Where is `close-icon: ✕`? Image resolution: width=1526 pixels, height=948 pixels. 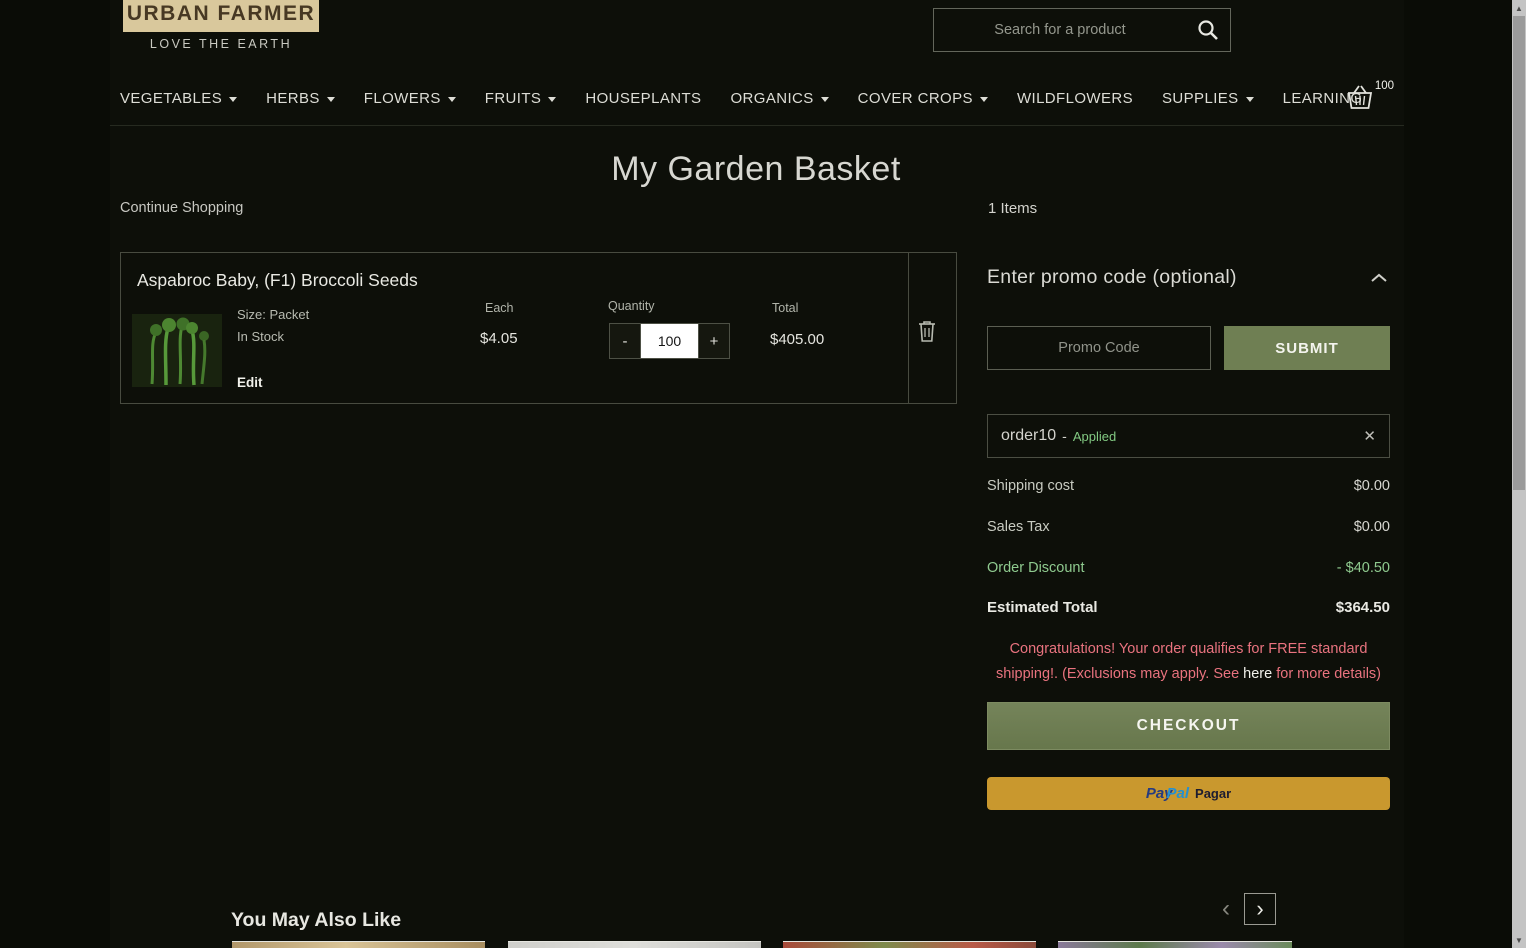 close-icon: ✕ is located at coordinates (1369, 436).